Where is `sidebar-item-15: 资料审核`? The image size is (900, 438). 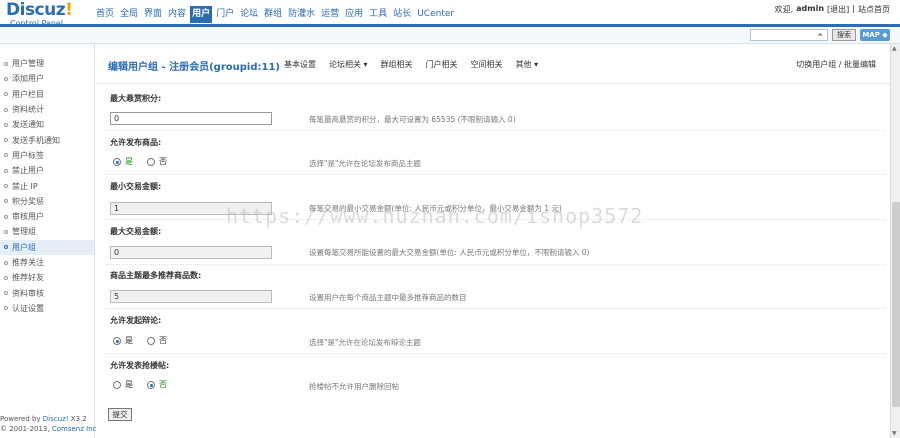 sidebar-item-15: 资料审核 is located at coordinates (47, 292).